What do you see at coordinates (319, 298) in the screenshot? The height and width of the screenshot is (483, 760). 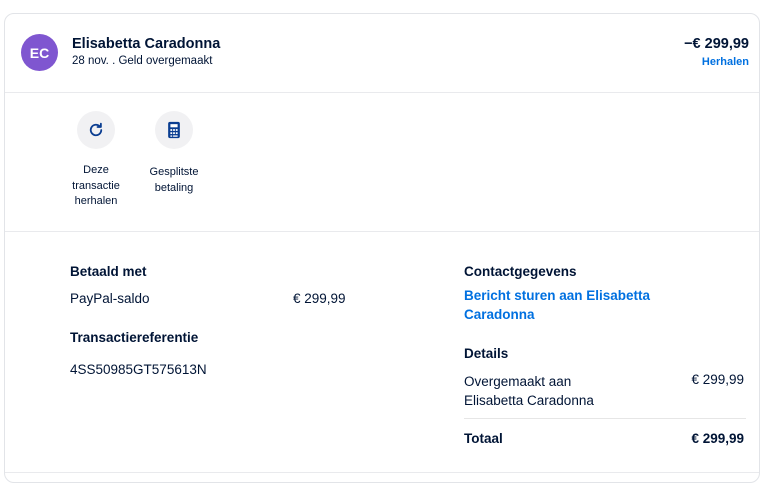 I see `payment-amount: € 299,99` at bounding box center [319, 298].